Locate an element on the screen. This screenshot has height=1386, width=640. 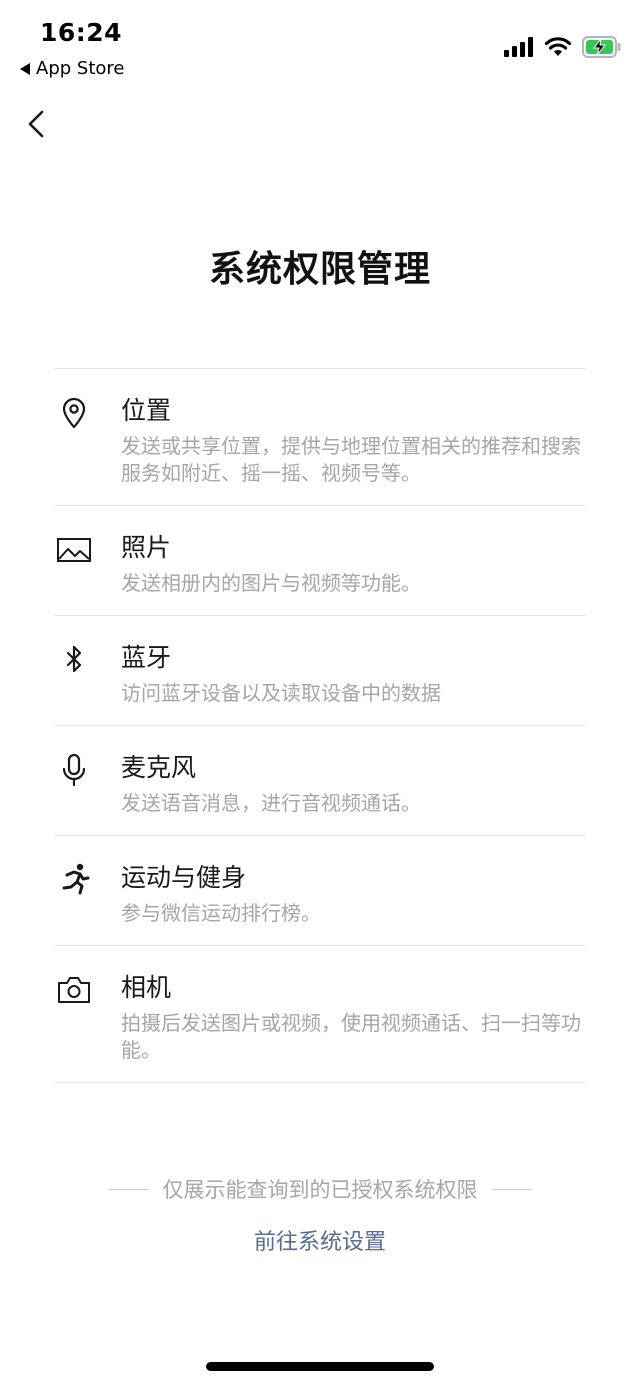
permission-desc: 发送或共享位置，提供与地理位置相关的推荐和搜索服务如附近、摇一摇、视频号等。 is located at coordinates (351, 459).